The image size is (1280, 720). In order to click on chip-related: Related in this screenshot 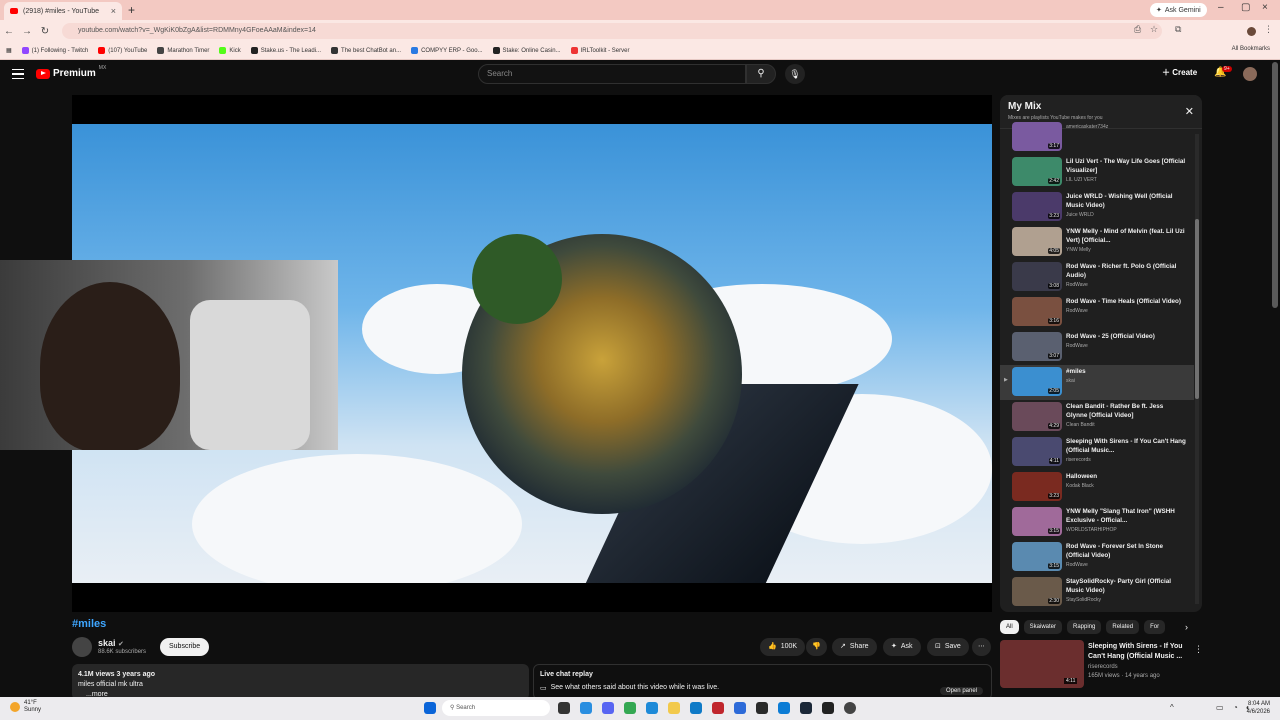, I will do `click(1123, 627)`.